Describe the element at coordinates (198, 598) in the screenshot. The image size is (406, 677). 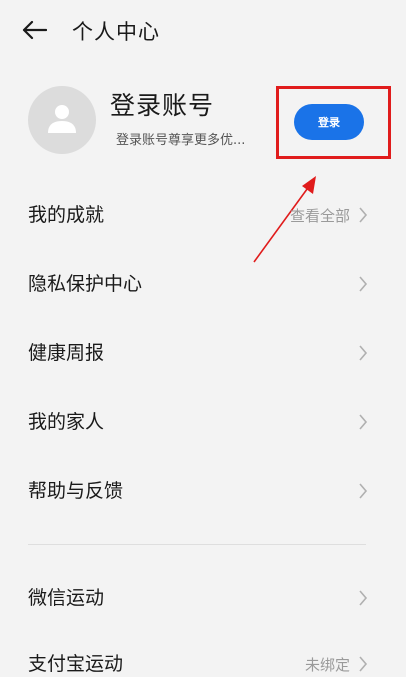
I see `menu-item-wechat-sport: 微信运动` at that location.